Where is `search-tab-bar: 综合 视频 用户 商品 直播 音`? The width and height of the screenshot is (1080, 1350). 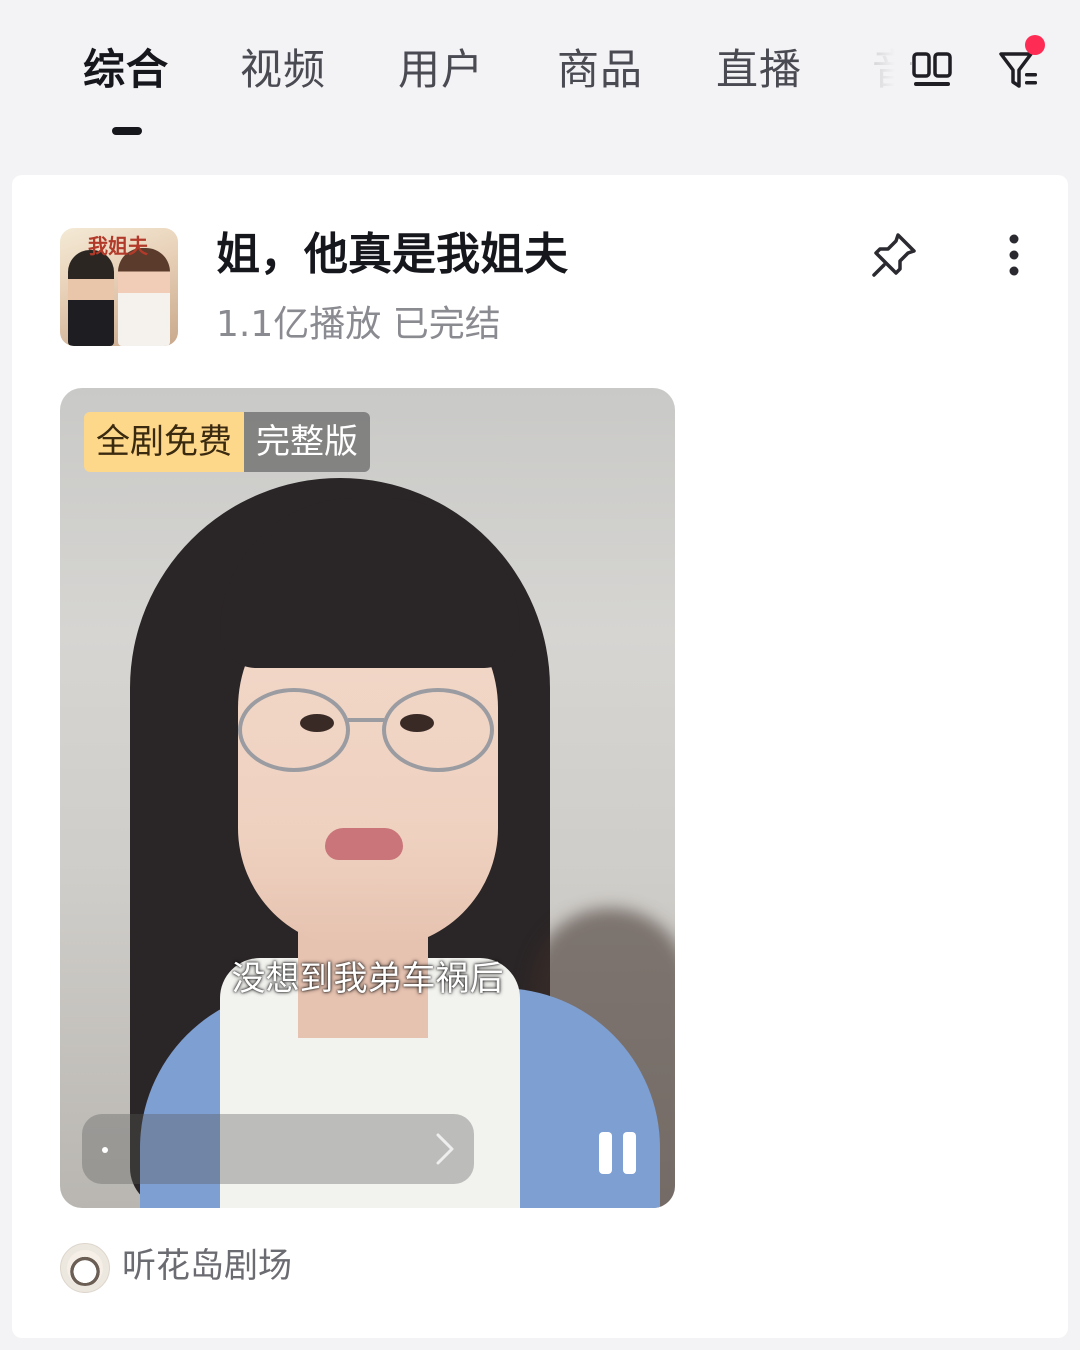
search-tab-bar: 综合 视频 用户 商品 直播 音 is located at coordinates (540, 85).